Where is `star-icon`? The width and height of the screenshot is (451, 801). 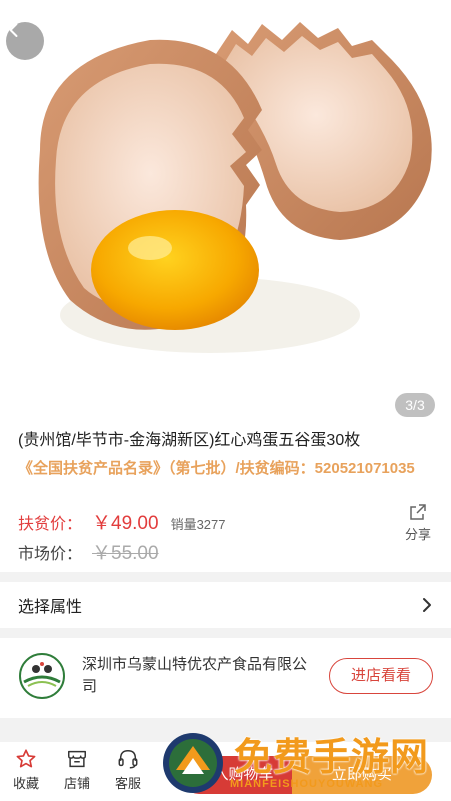 star-icon is located at coordinates (26, 758).